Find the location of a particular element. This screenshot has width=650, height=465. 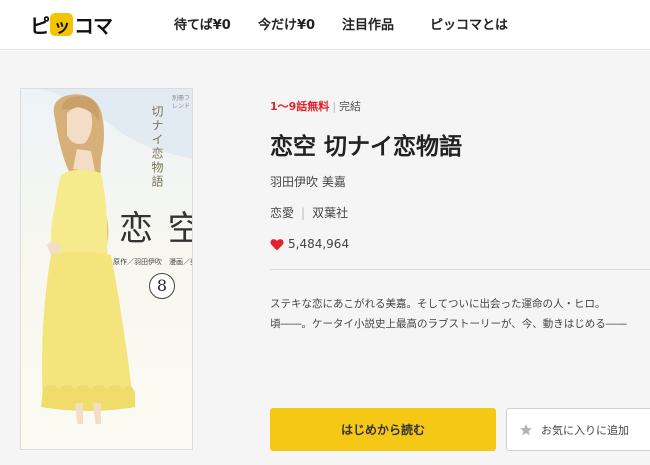

read-from-start-button: はじめから読む is located at coordinates (383, 429).